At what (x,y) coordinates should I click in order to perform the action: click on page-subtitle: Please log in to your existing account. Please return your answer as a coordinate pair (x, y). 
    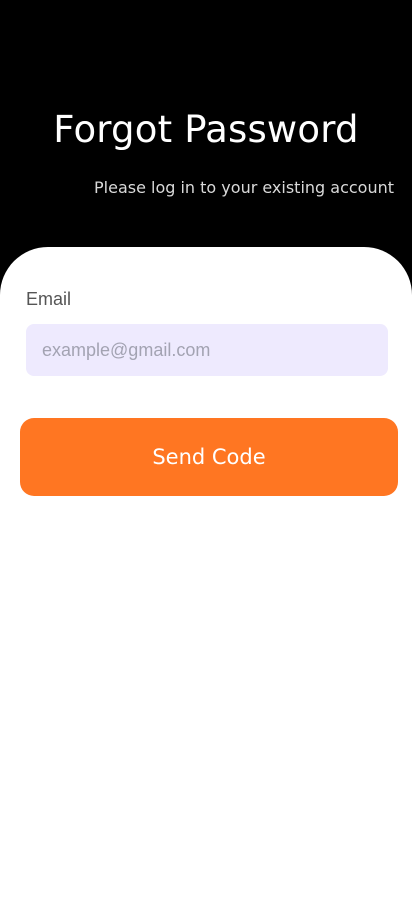
    Looking at the image, I should click on (244, 187).